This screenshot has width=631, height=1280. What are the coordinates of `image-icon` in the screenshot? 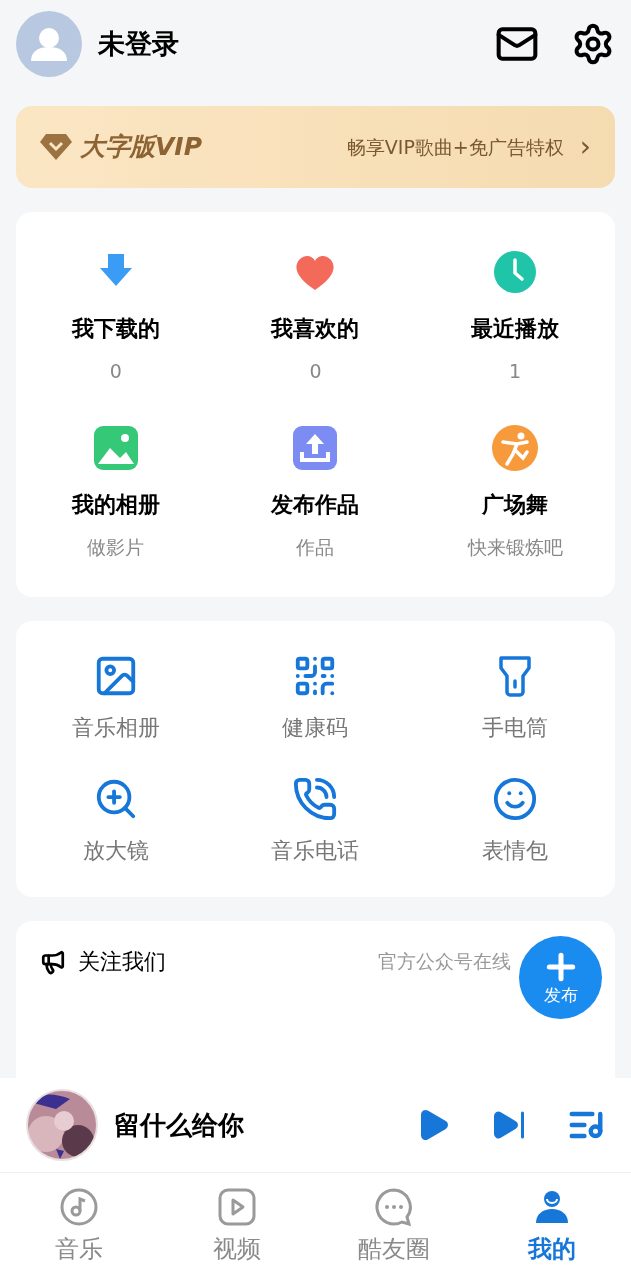 It's located at (115, 447).